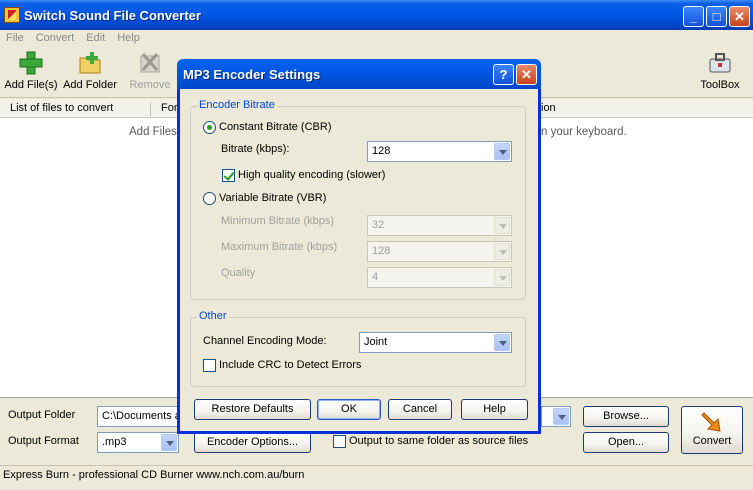  What do you see at coordinates (720, 63) in the screenshot?
I see `toolbox-icon` at bounding box center [720, 63].